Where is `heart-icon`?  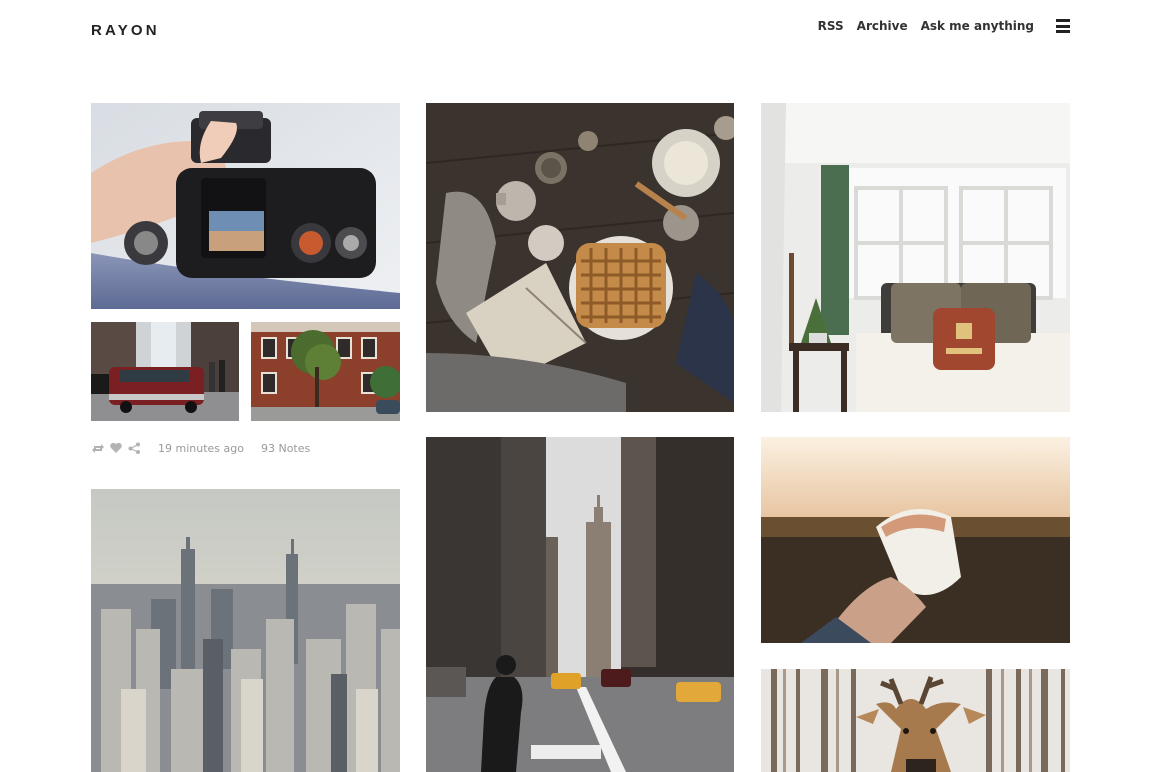 heart-icon is located at coordinates (116, 448).